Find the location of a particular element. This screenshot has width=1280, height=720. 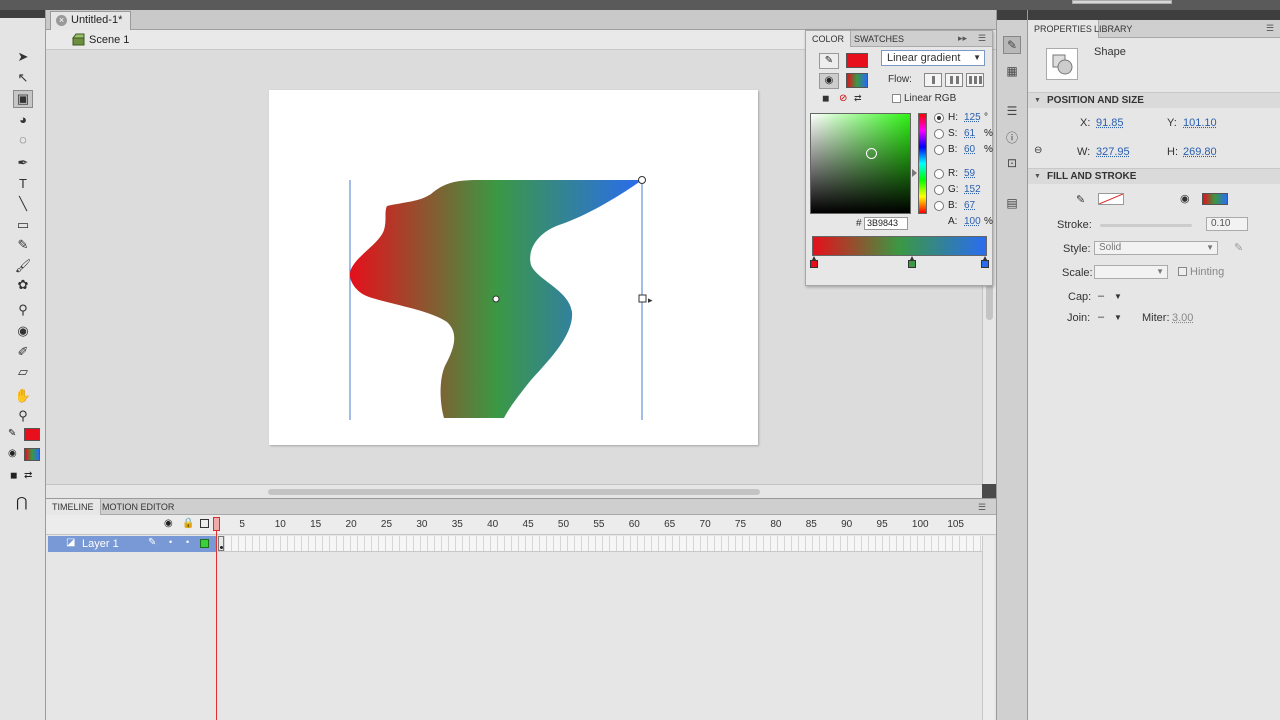

gradient-rotate-handle is located at coordinates (642, 180).